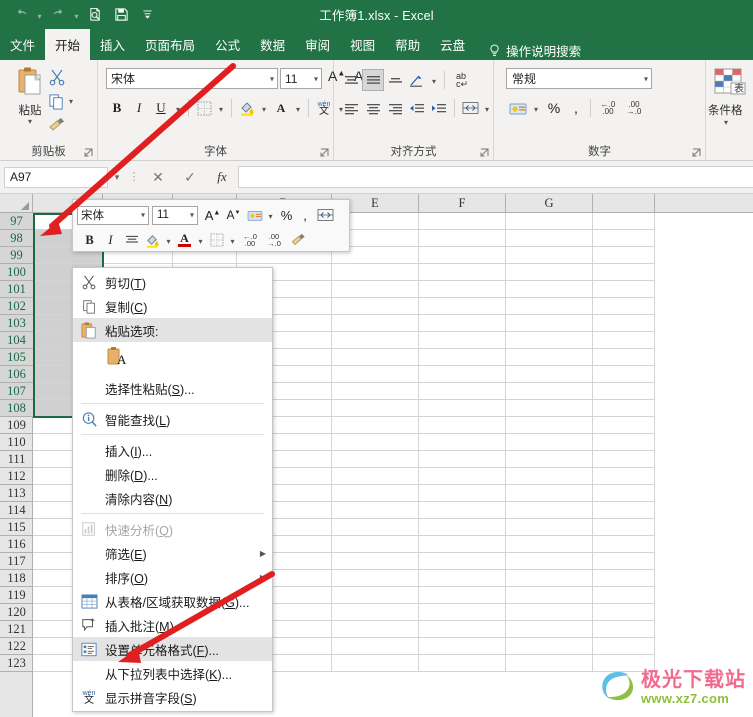  I want to click on row-header: 115, so click(16, 527).